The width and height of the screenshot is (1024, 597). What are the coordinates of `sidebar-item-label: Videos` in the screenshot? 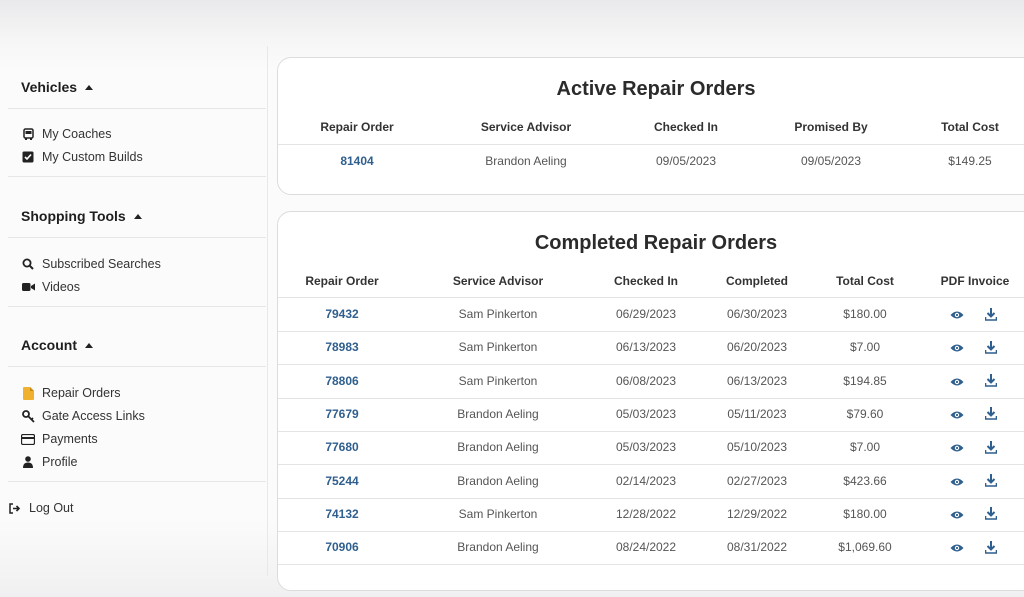 It's located at (61, 287).